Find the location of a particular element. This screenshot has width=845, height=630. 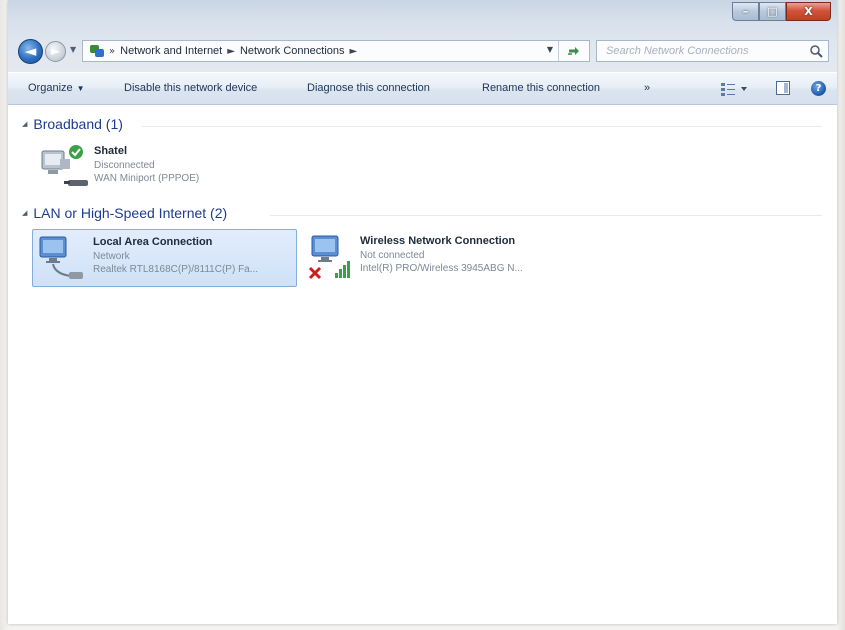

disable-network-device-button: Disable this network device is located at coordinates (190, 88).